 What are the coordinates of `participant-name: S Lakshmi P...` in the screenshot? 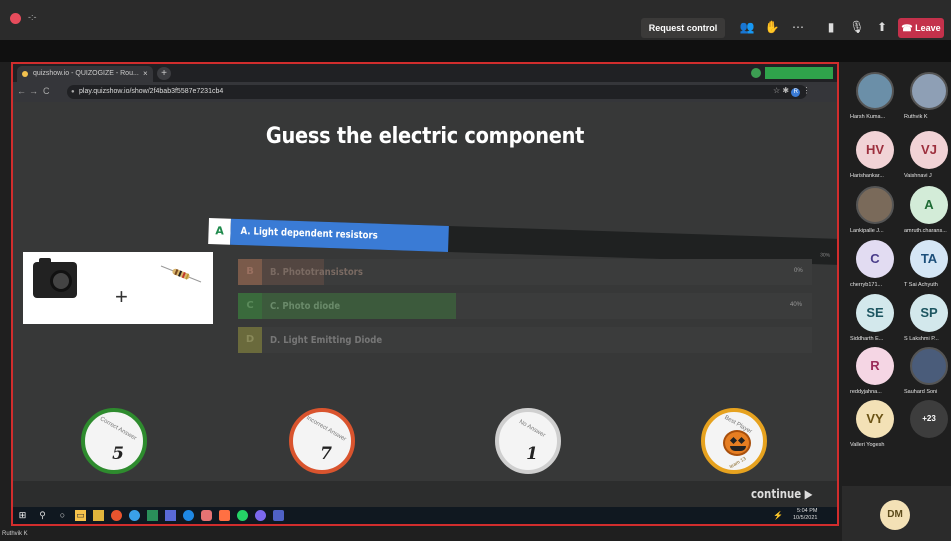 It's located at (921, 339).